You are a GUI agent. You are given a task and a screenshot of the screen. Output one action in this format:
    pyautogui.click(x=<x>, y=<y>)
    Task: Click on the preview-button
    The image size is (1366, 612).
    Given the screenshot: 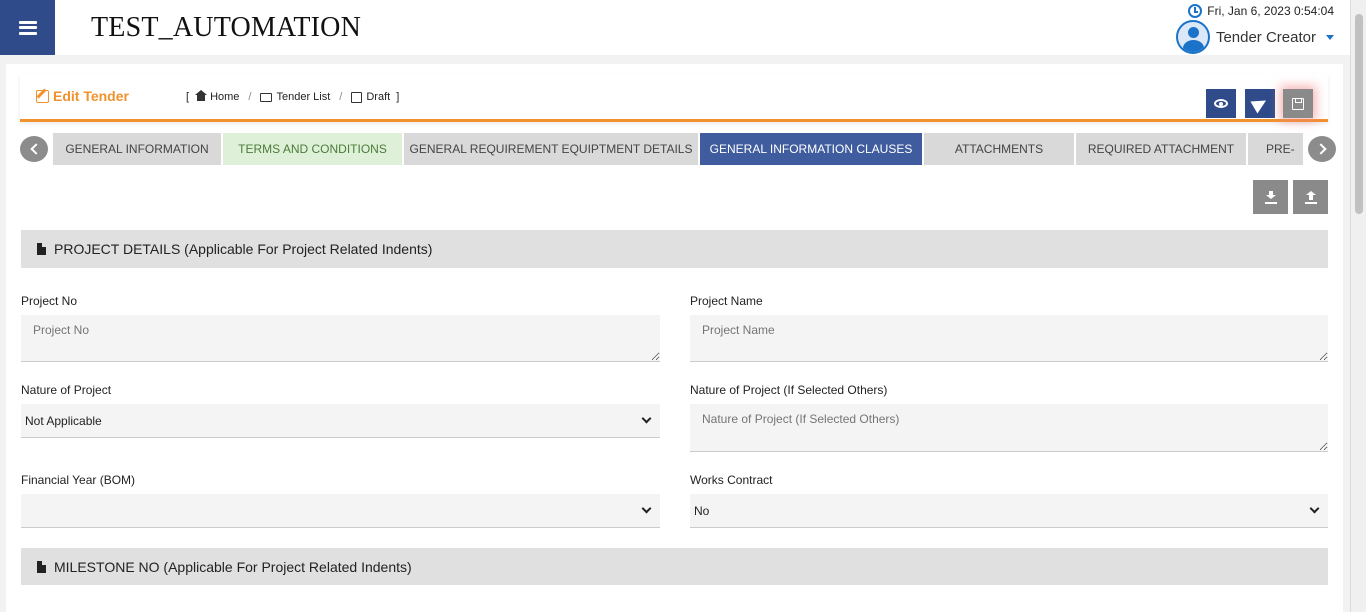 What is the action you would take?
    pyautogui.click(x=1221, y=103)
    